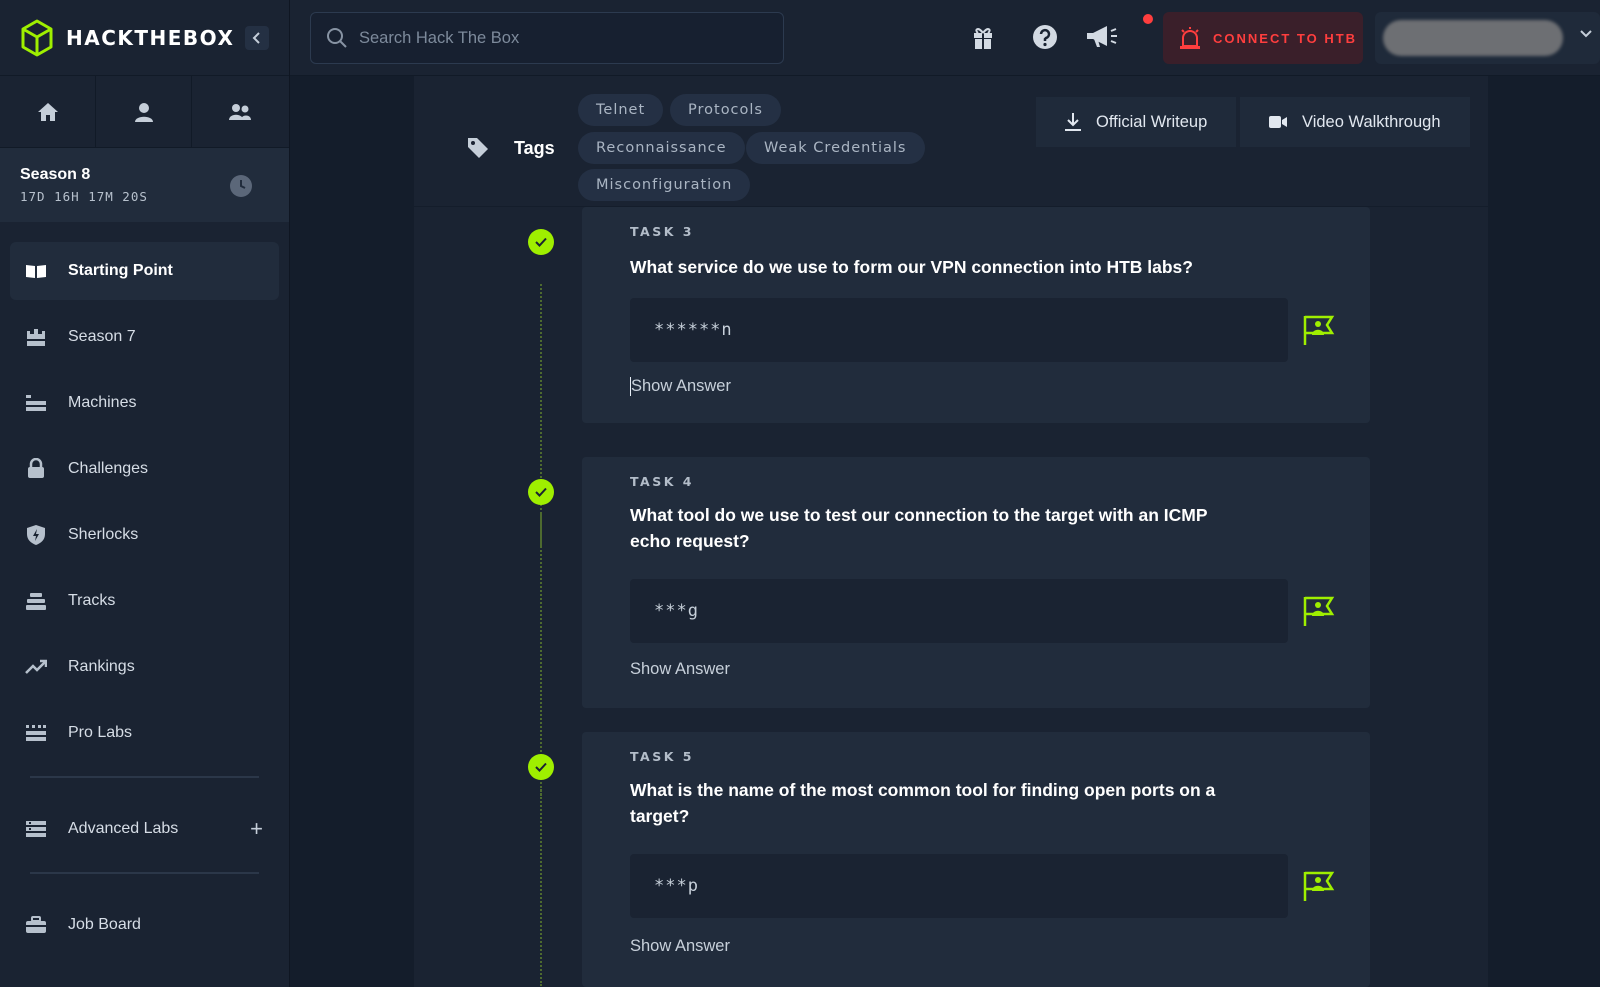  I want to click on sidebar-item-starting-point: Starting Point, so click(144, 271).